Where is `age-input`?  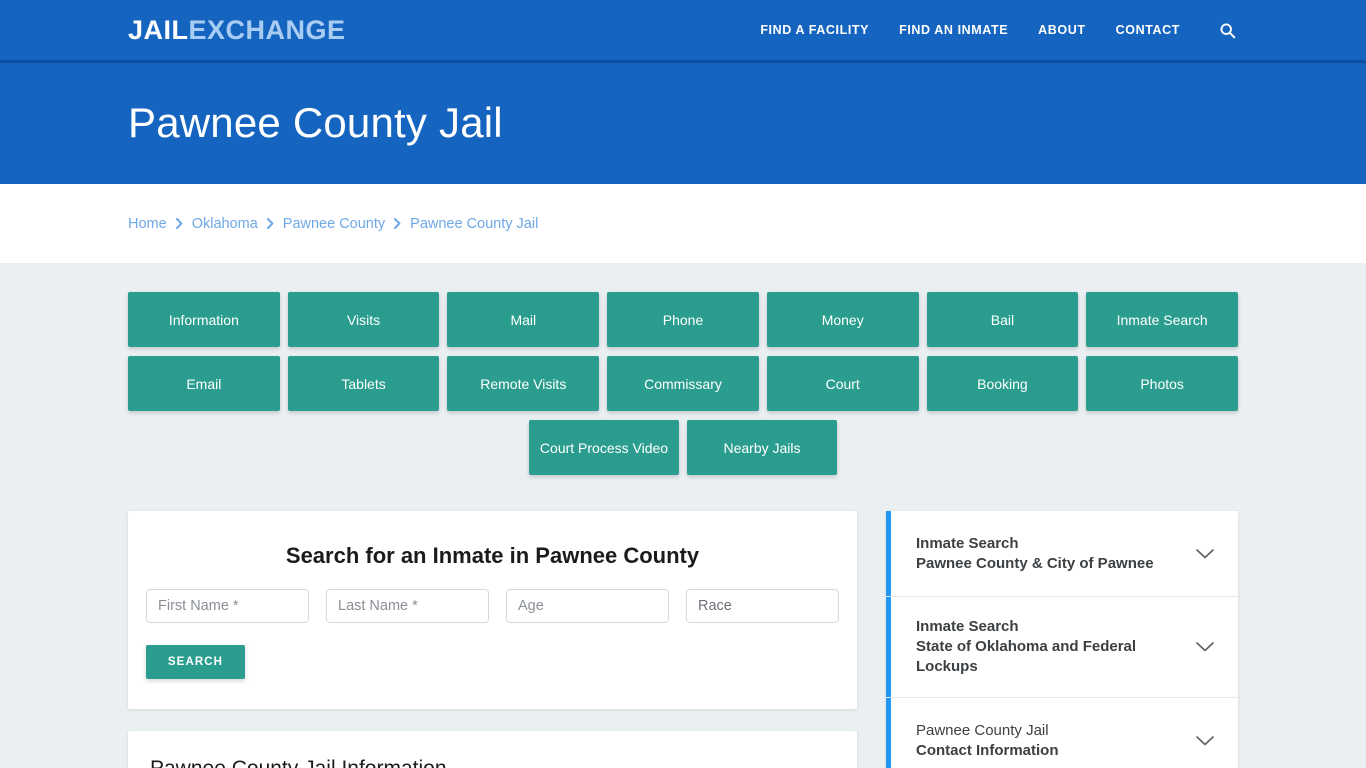 age-input is located at coordinates (587, 606).